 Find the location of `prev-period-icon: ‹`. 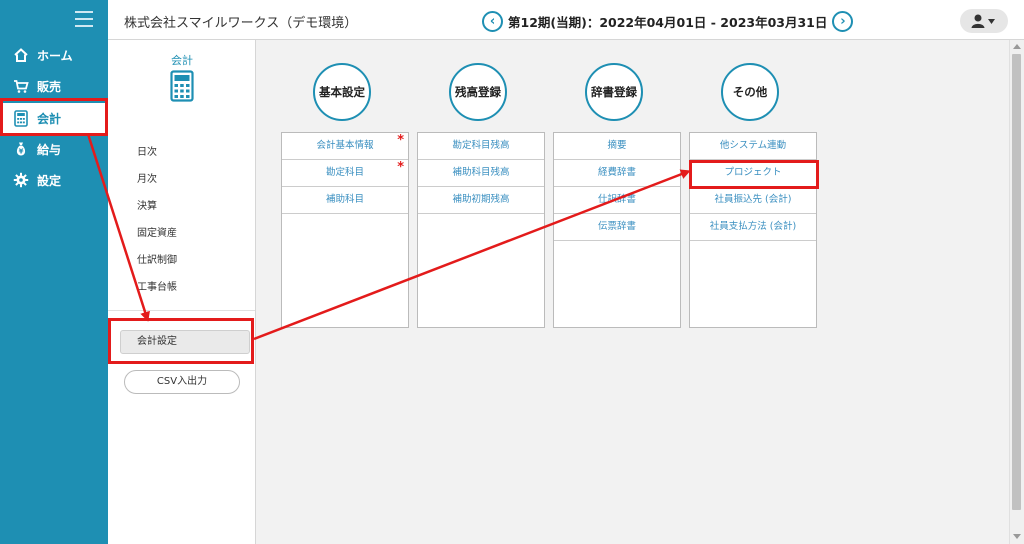

prev-period-icon: ‹ is located at coordinates (492, 21).